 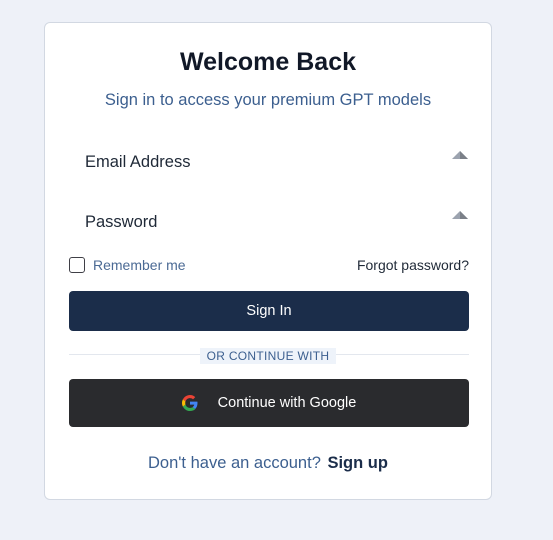 What do you see at coordinates (357, 463) in the screenshot?
I see `sign-up-link: Sign up` at bounding box center [357, 463].